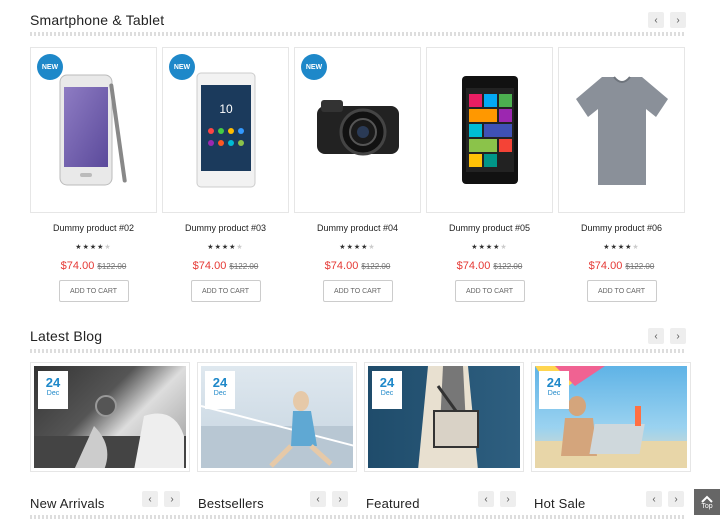 The width and height of the screenshot is (720, 530). Describe the element at coordinates (225, 228) in the screenshot. I see `product-name: Dummy product #03` at that location.